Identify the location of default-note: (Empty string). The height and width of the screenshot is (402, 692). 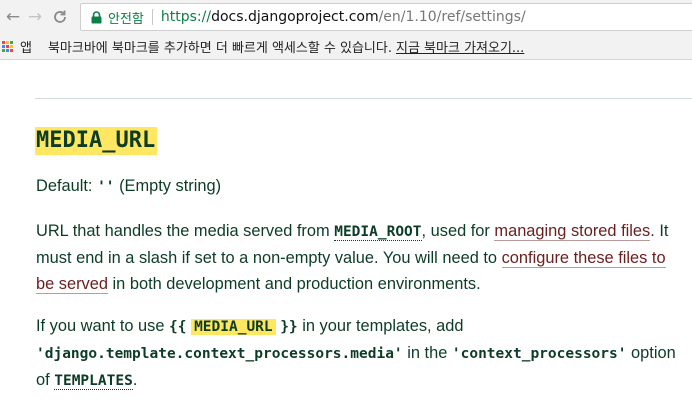
(170, 186).